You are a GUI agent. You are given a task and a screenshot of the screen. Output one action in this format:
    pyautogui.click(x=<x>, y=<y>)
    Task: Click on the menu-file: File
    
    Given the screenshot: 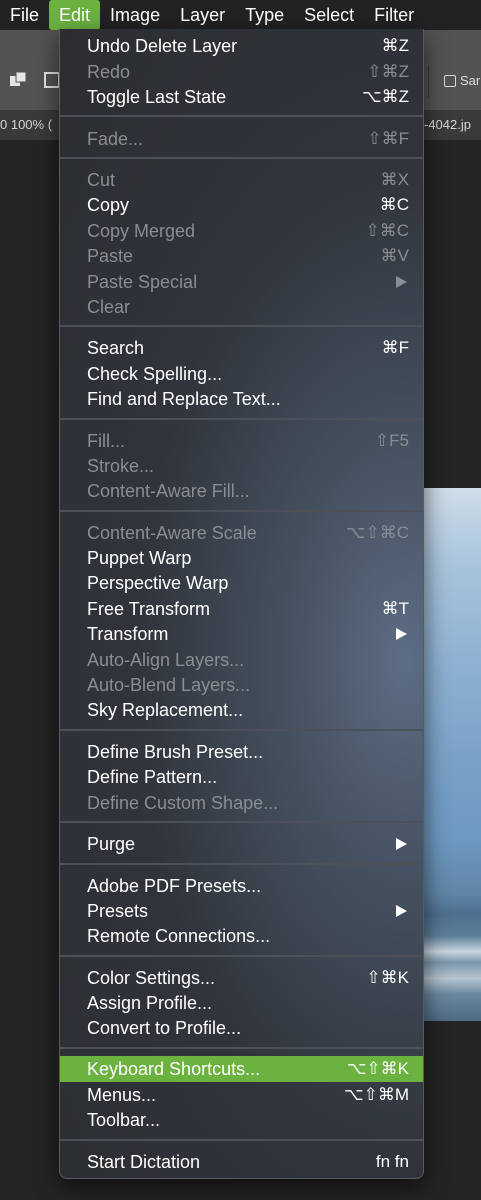 What is the action you would take?
    pyautogui.click(x=24, y=15)
    